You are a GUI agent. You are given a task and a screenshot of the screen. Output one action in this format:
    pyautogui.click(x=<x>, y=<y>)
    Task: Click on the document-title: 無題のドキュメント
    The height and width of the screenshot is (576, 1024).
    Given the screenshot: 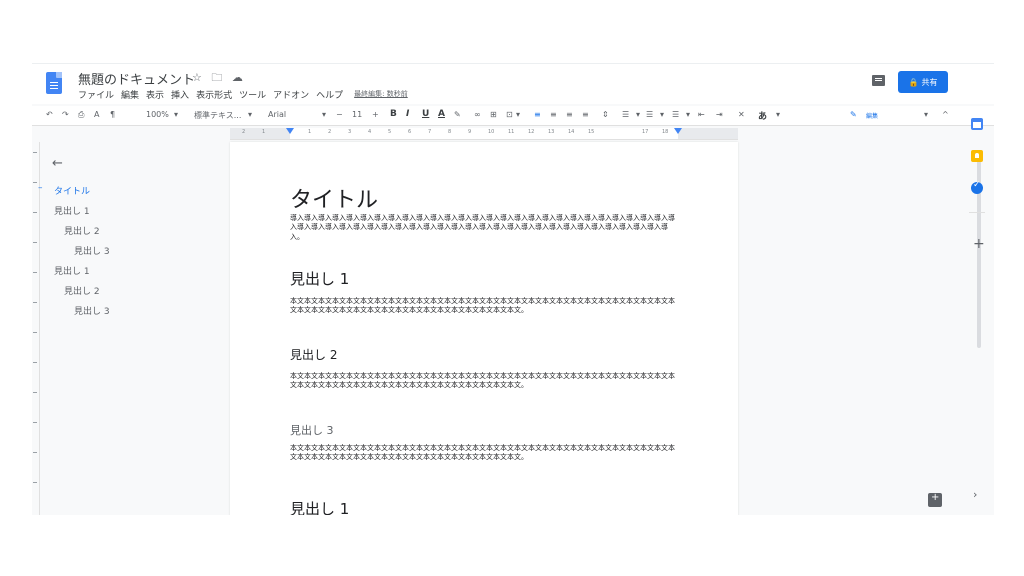 What is the action you would take?
    pyautogui.click(x=136, y=78)
    